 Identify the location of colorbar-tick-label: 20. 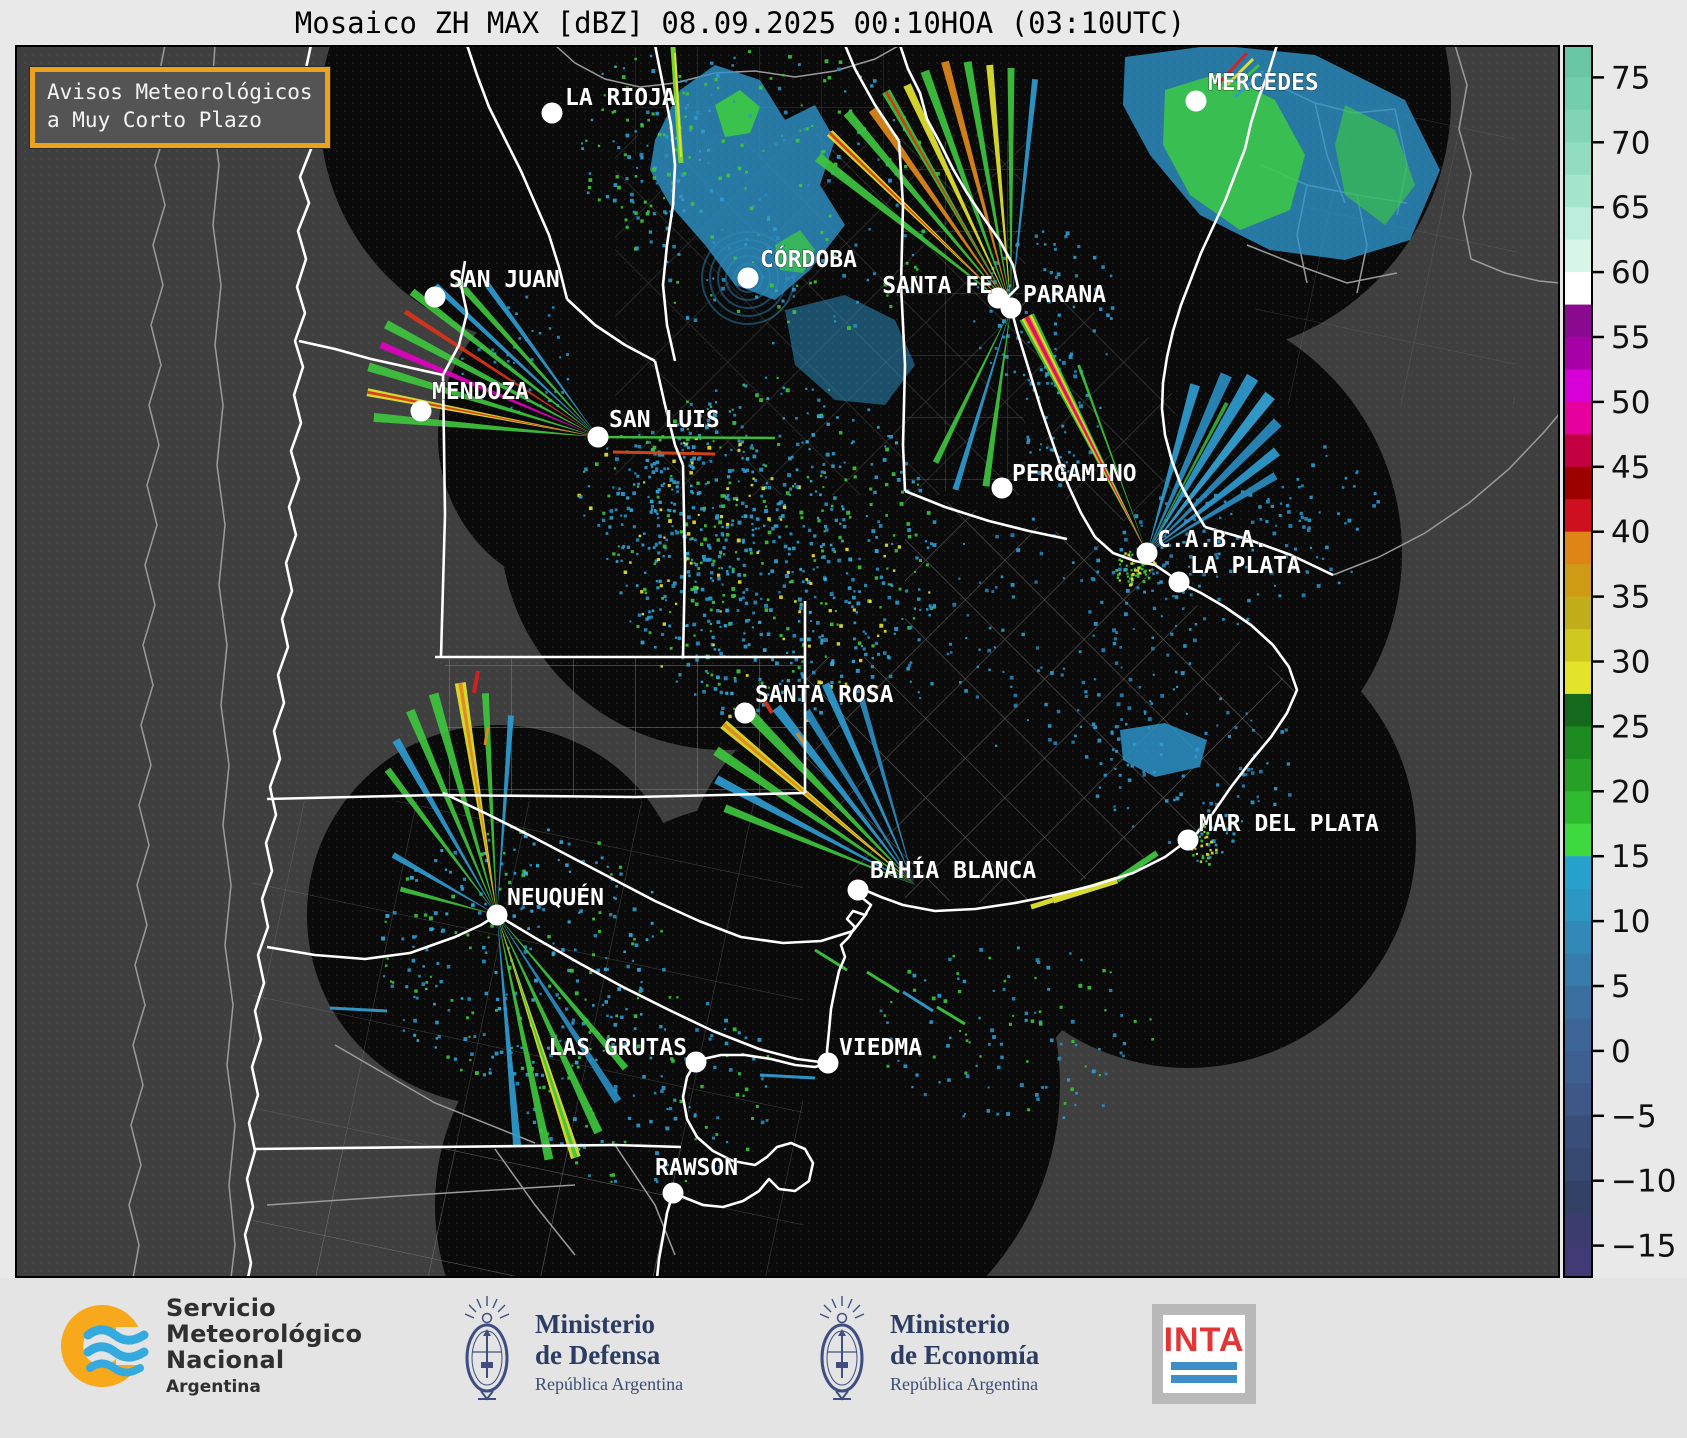
(1630, 792).